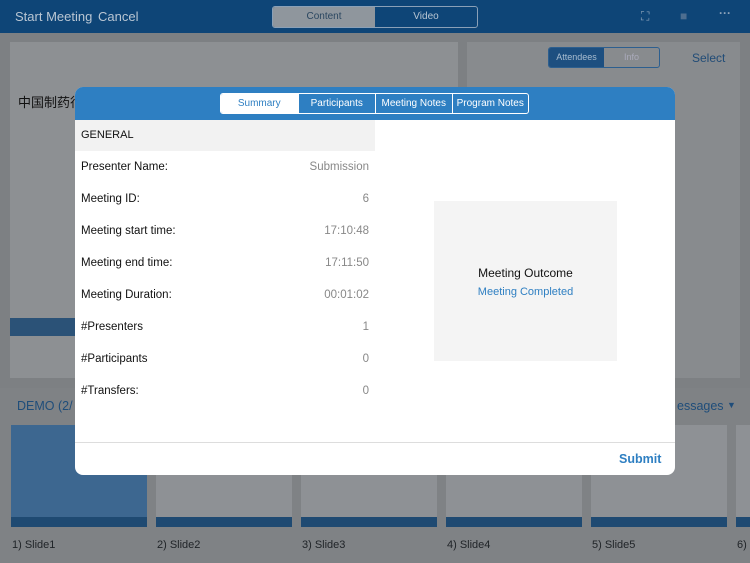 Image resolution: width=750 pixels, height=563 pixels. I want to click on tab-attendees: Attendees, so click(576, 57).